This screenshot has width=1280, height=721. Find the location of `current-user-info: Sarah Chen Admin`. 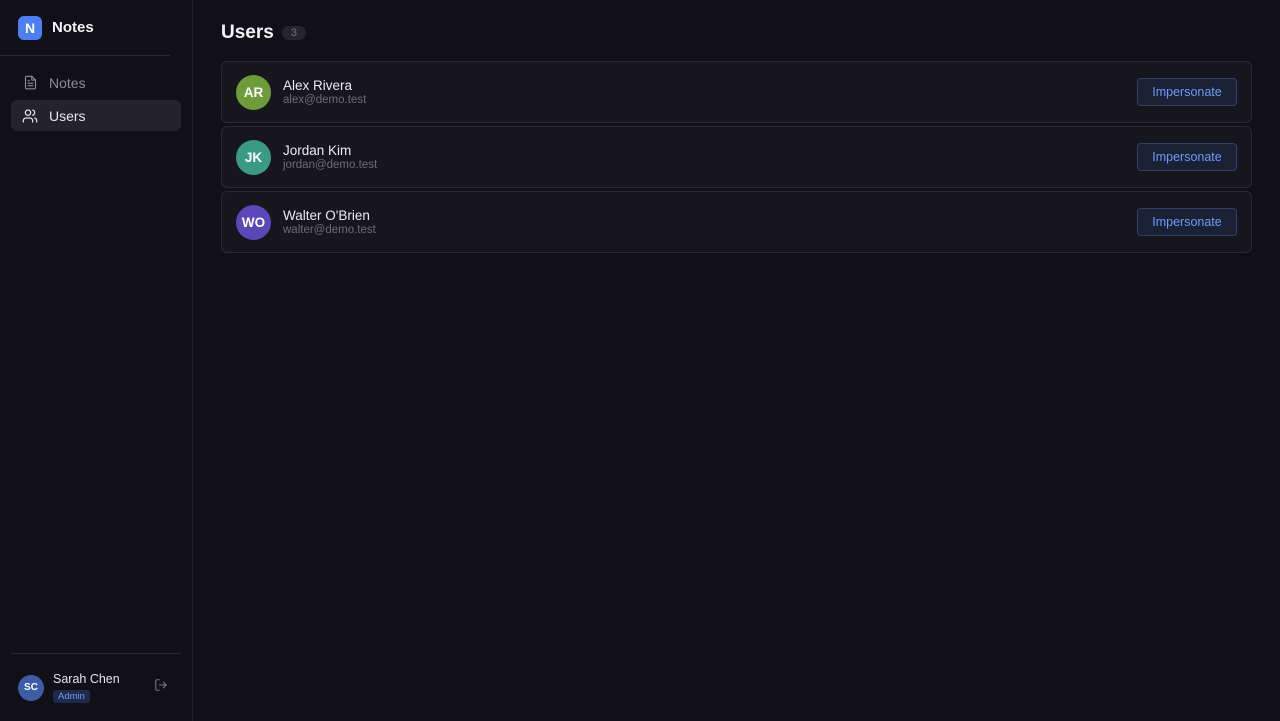

current-user-info: Sarah Chen Admin is located at coordinates (86, 687).